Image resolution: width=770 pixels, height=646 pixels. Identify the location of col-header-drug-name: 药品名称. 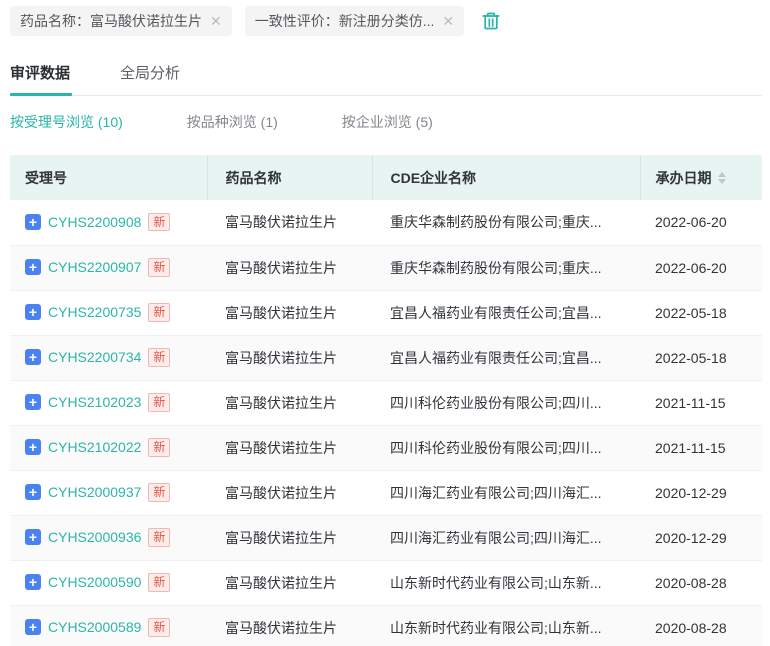
(290, 177).